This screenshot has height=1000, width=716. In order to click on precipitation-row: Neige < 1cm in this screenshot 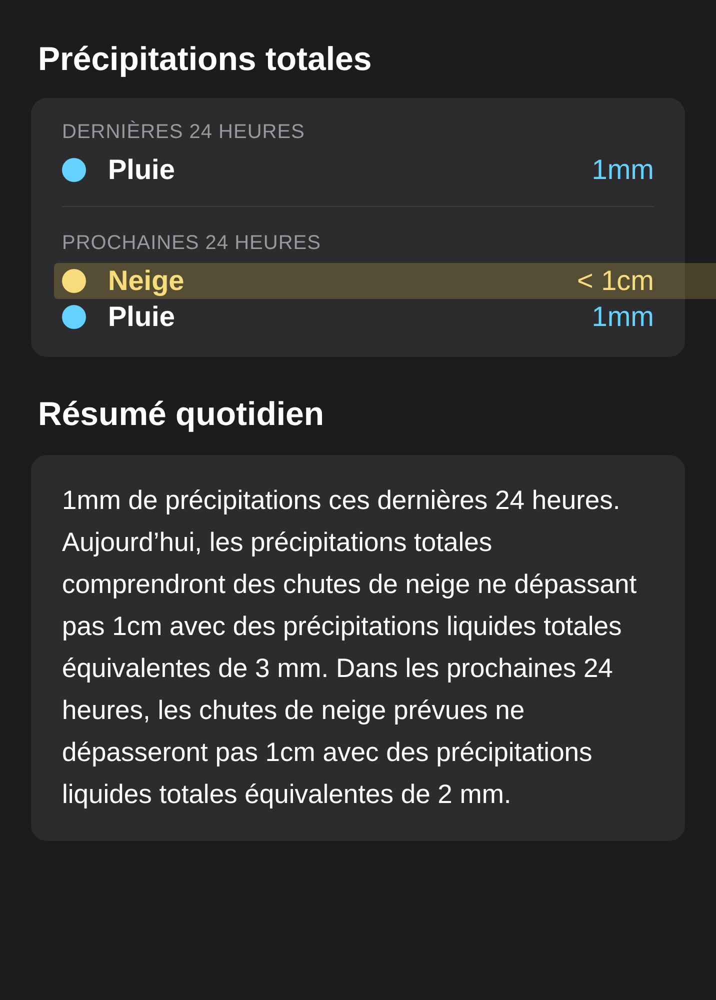, I will do `click(385, 281)`.